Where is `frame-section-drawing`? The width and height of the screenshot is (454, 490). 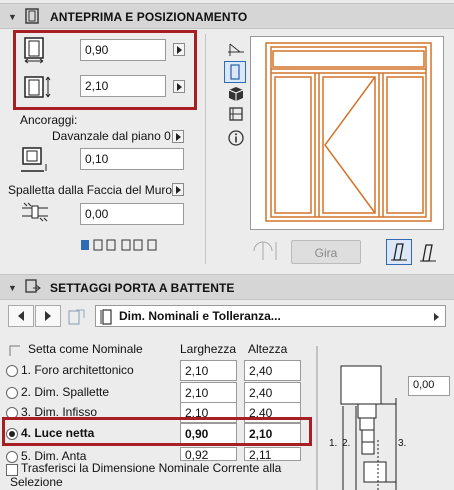
frame-section-drawing is located at coordinates (356, 418).